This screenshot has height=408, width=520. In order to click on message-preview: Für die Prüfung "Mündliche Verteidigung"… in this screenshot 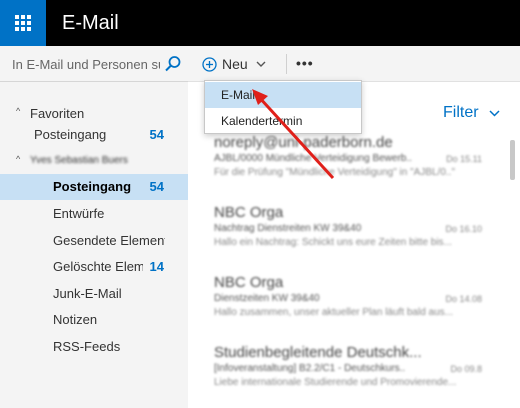, I will do `click(335, 172)`.